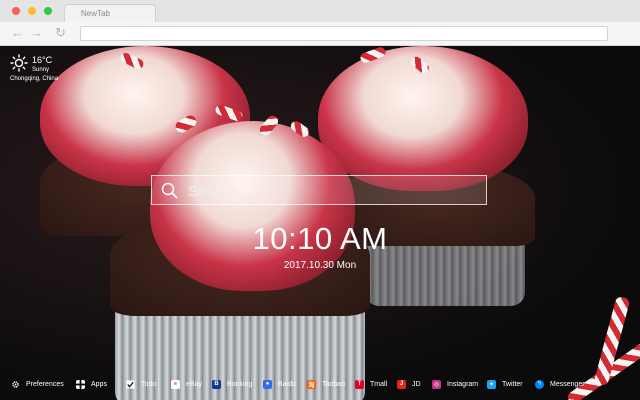 The width and height of the screenshot is (640, 400). What do you see at coordinates (320, 11) in the screenshot?
I see `window-titlebar: NewTab` at bounding box center [320, 11].